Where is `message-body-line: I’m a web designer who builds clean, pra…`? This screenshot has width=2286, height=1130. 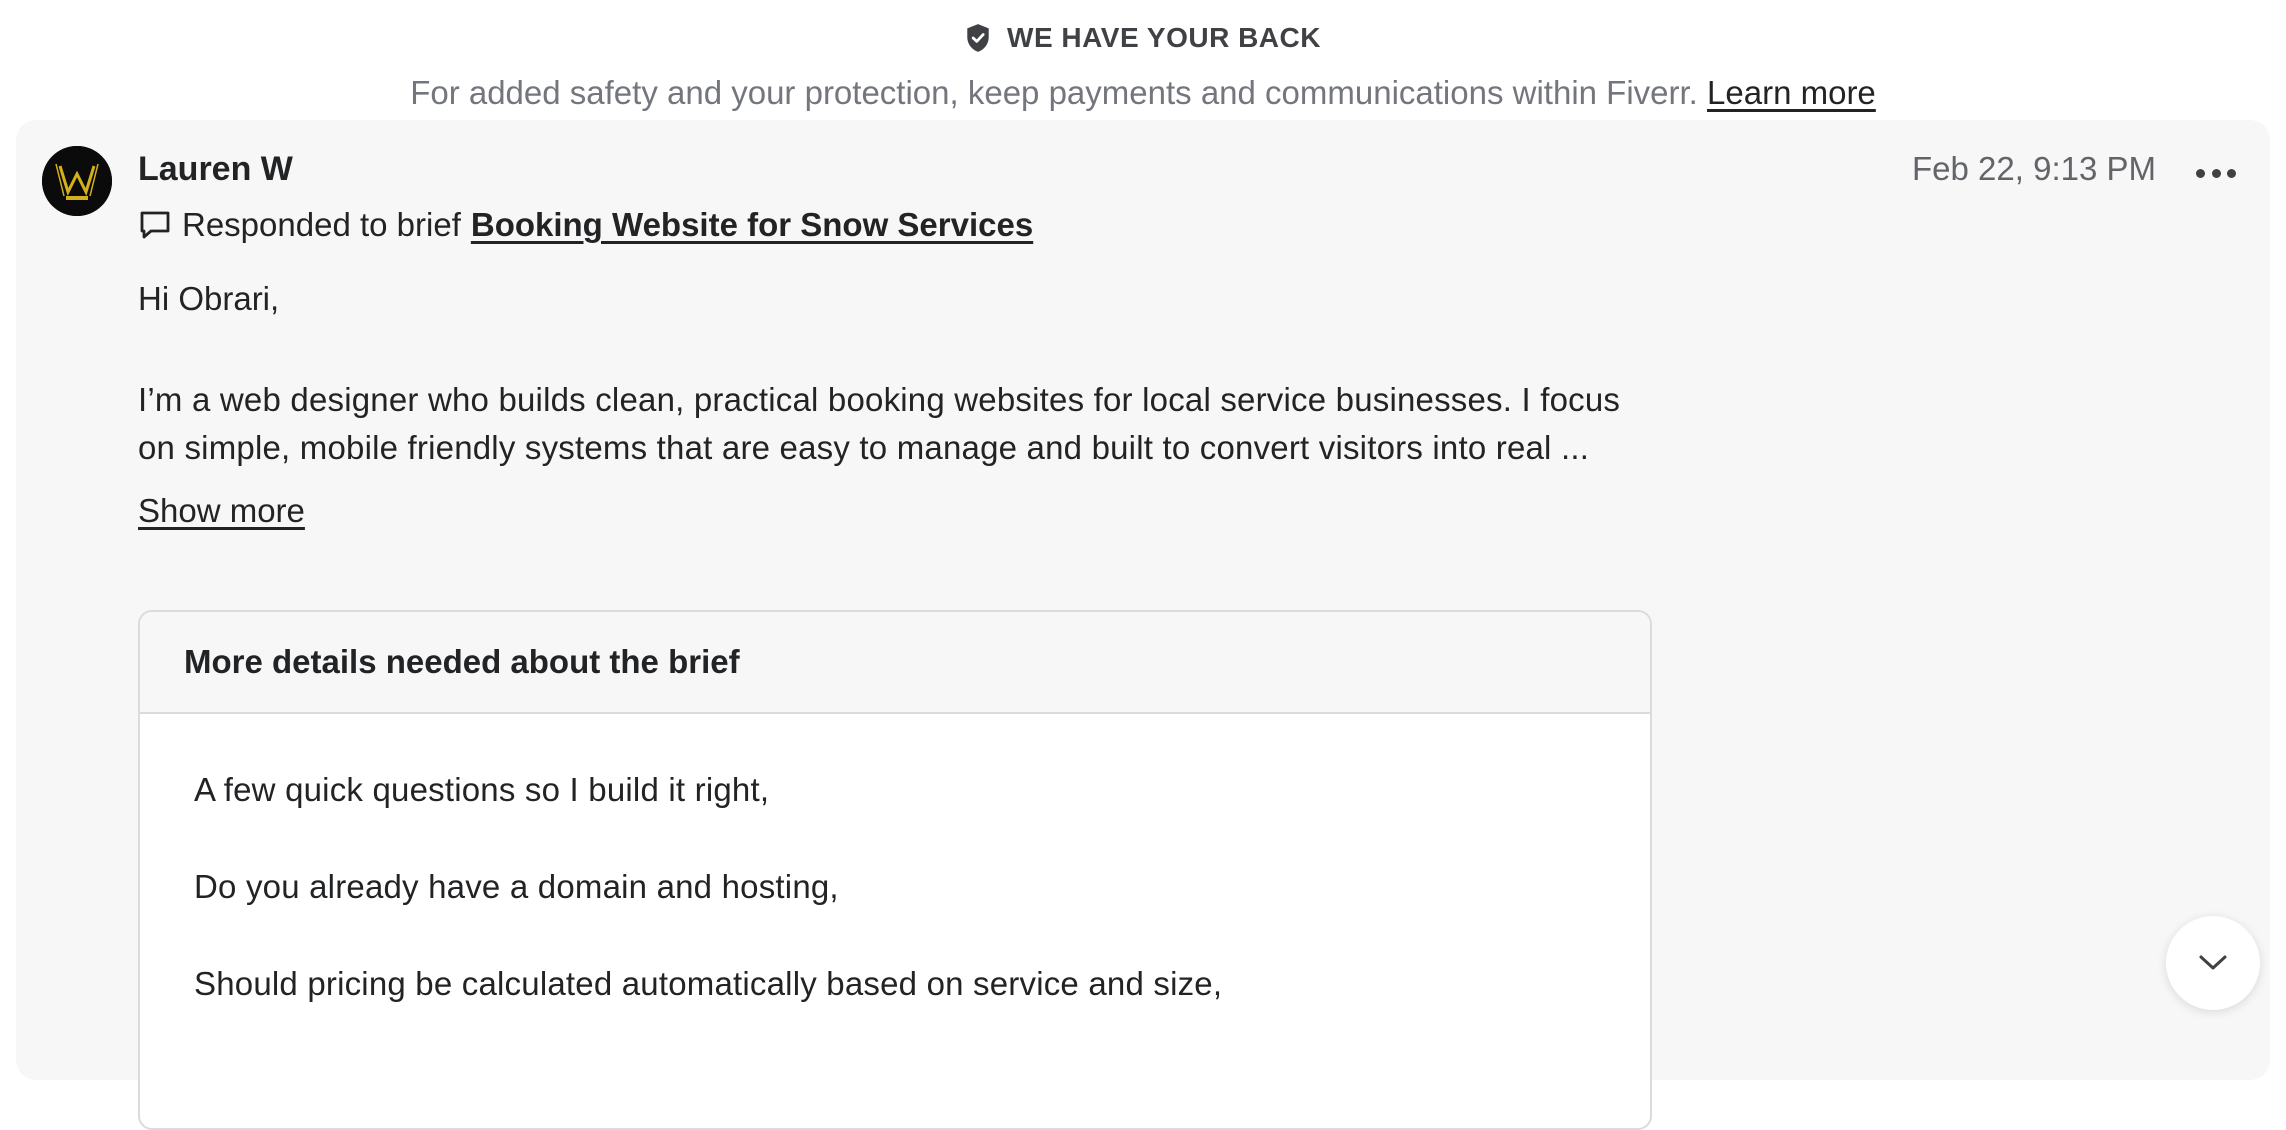
message-body-line: I’m a web designer who builds clean, pra… is located at coordinates (879, 399).